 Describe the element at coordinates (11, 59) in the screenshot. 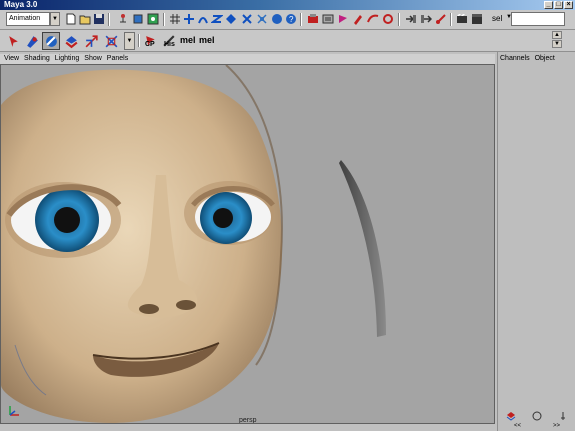

I see `menu-view: View` at that location.